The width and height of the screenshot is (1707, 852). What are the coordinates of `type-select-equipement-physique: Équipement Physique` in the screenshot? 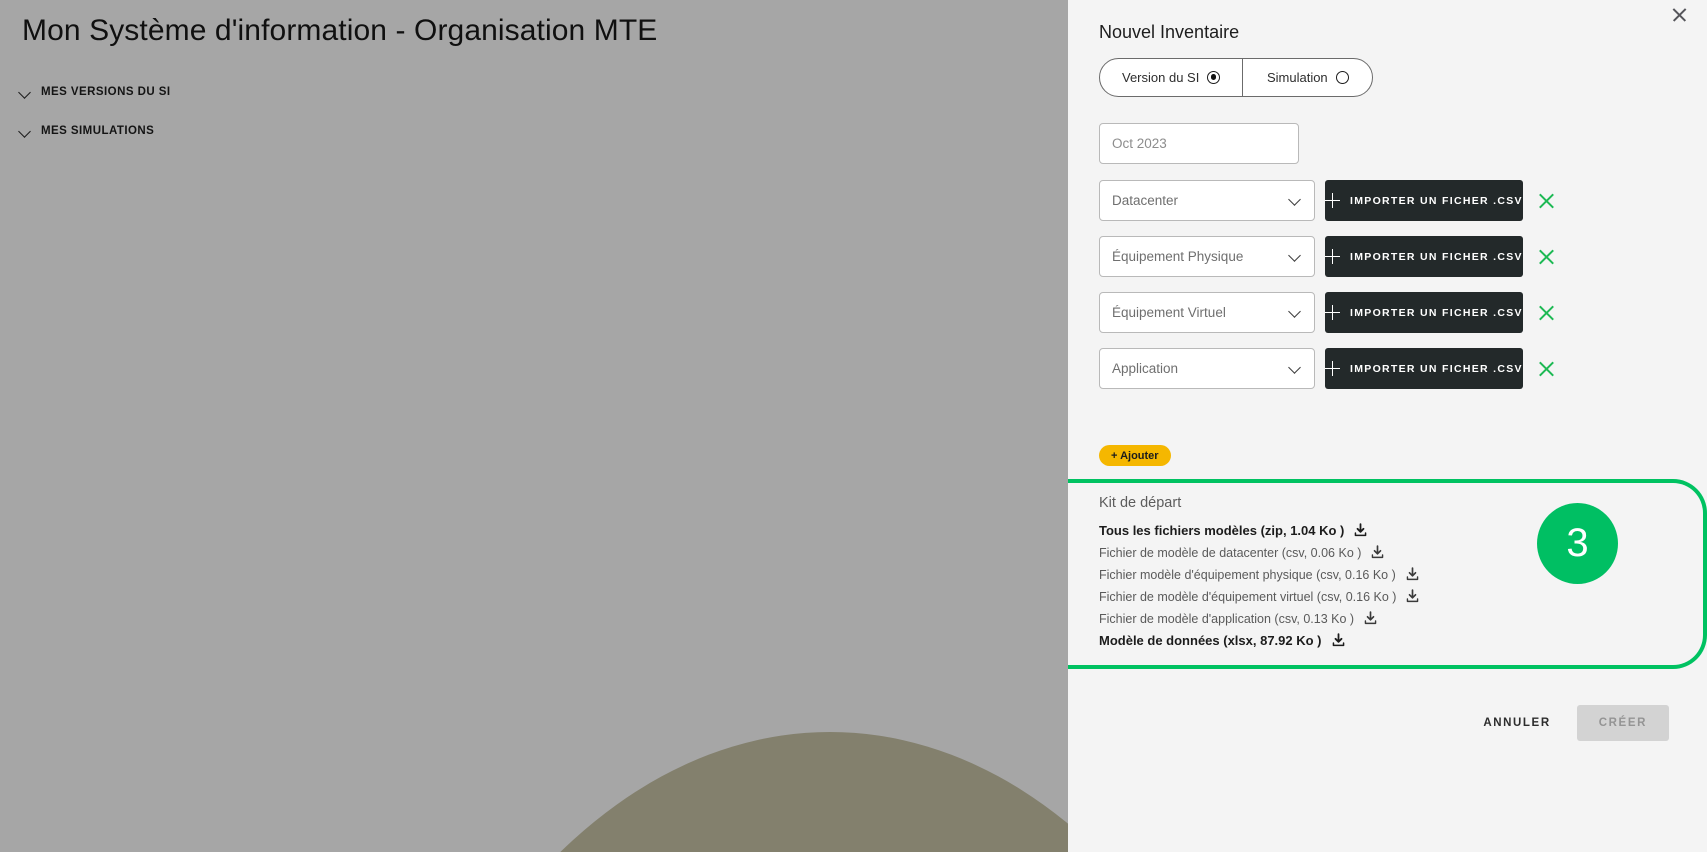 It's located at (1207, 256).